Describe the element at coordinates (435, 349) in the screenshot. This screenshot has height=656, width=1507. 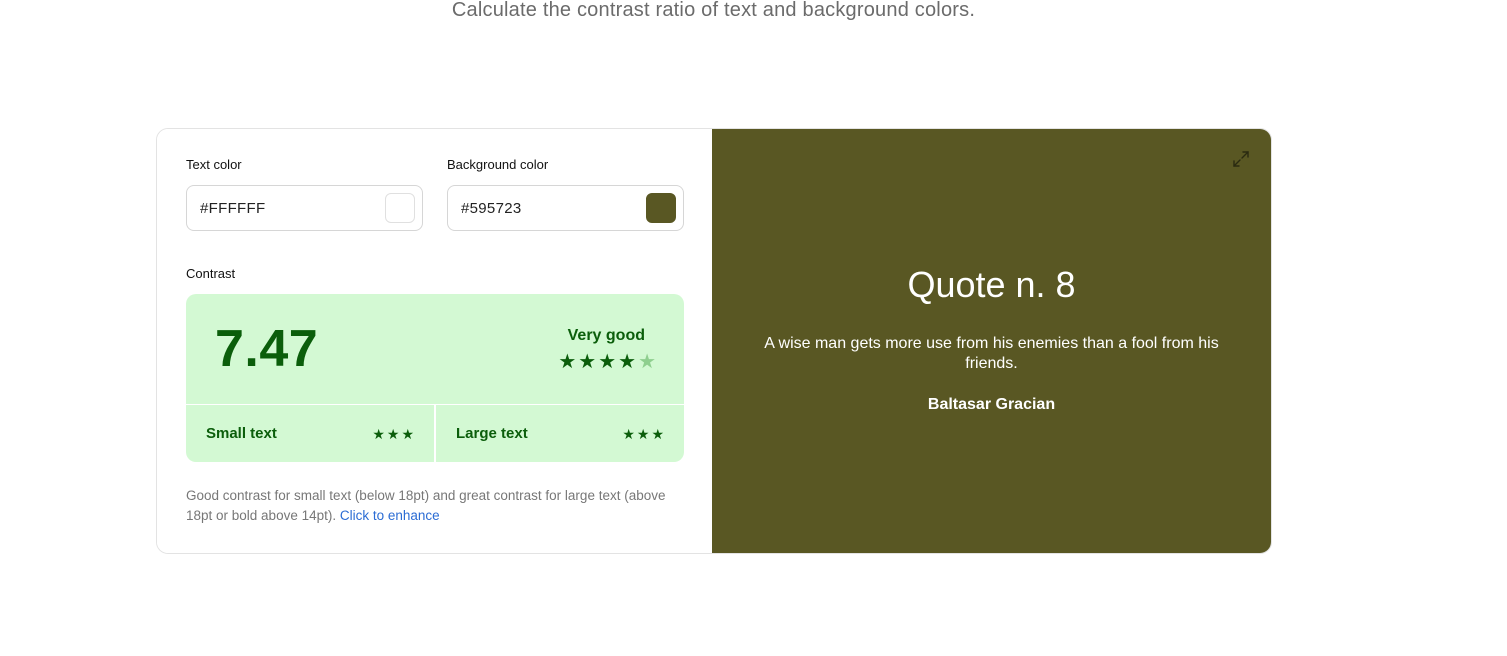
I see `contrast-score-panel: 7.47 Very good ★ ★ ★ ★ ★` at that location.